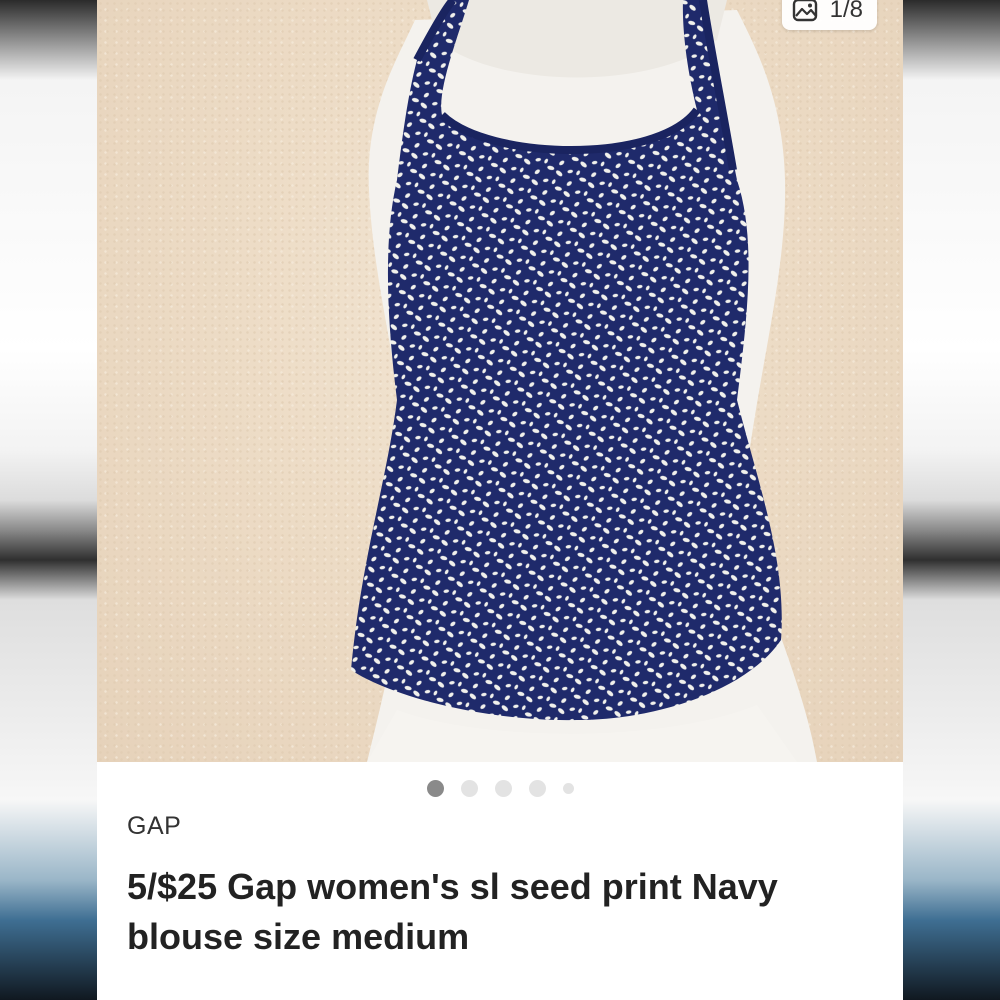 The height and width of the screenshot is (1000, 1000). What do you see at coordinates (846, 11) in the screenshot?
I see `image-counter-text: 1/8` at bounding box center [846, 11].